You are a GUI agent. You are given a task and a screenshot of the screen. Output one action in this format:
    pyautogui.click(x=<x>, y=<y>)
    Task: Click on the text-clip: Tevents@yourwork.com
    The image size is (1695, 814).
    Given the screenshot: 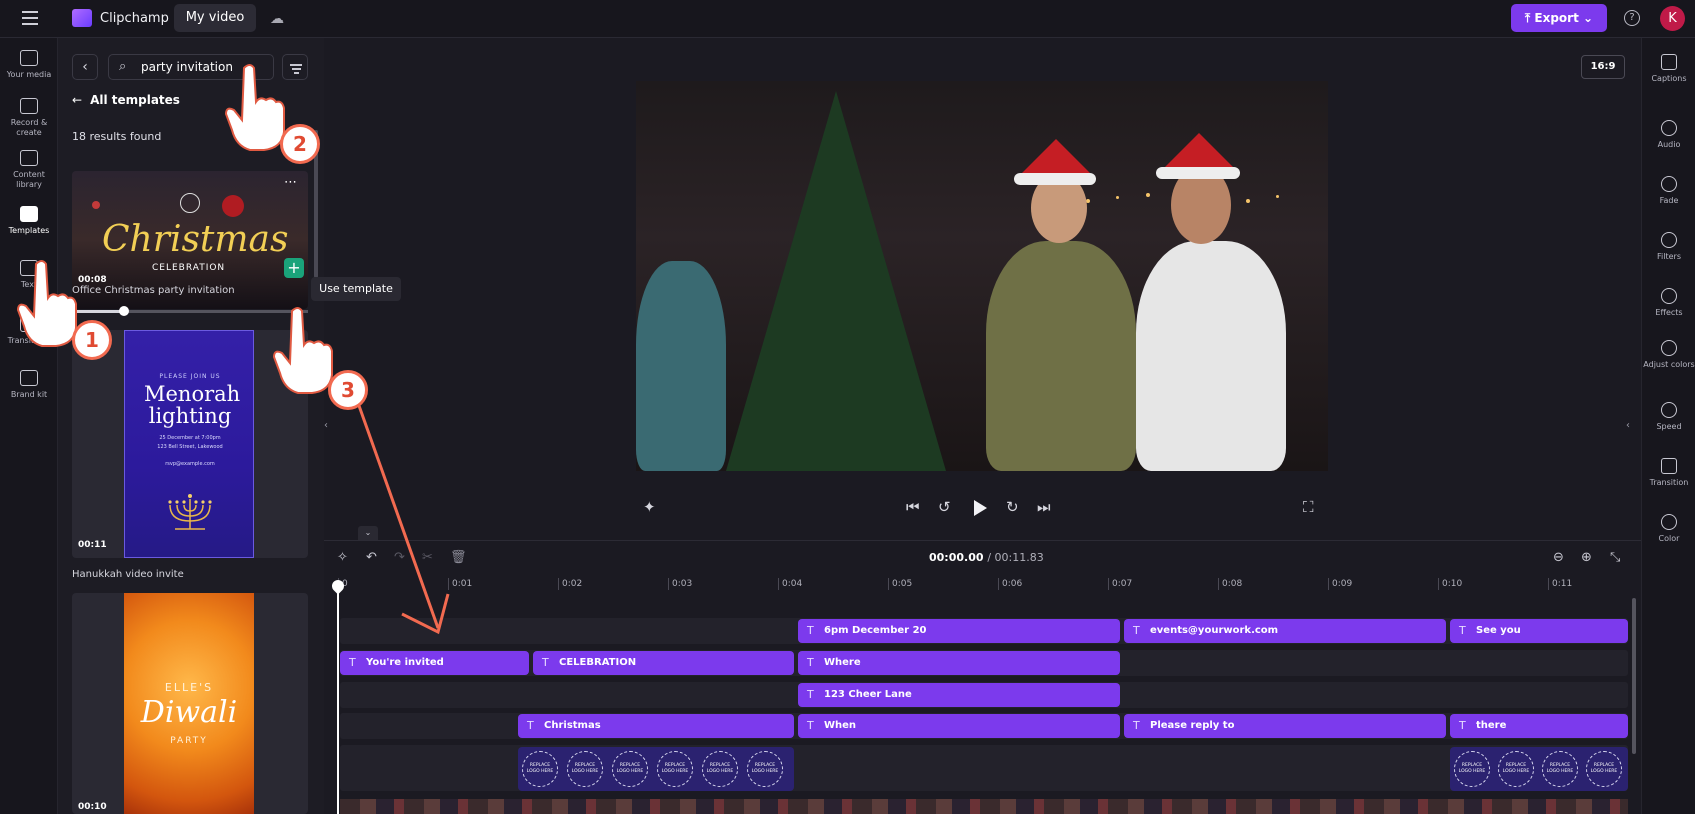 What is the action you would take?
    pyautogui.click(x=1285, y=631)
    